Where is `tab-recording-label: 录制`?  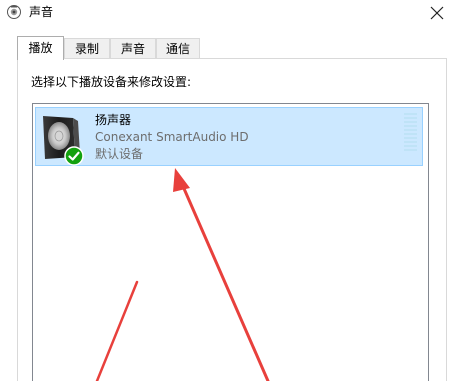
tab-recording-label: 录制 is located at coordinates (86, 49).